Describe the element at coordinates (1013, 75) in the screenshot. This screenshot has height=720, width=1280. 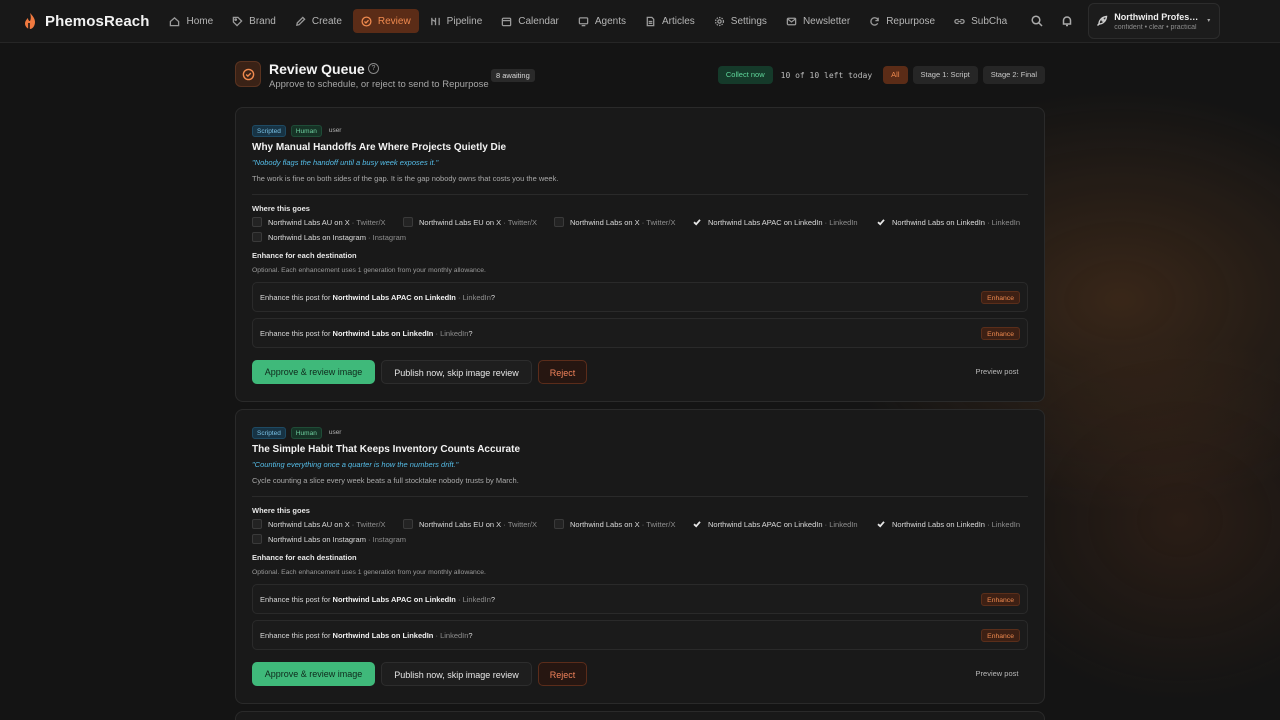
I see `filter-tab: Stage 2: Final` at that location.